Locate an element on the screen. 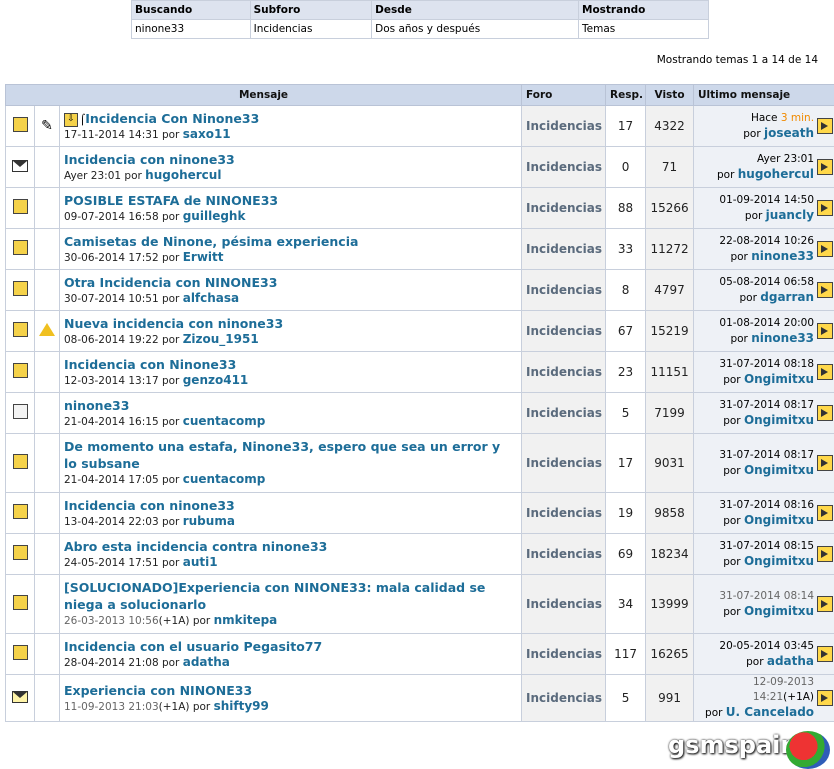  topic-author-link: shifty99 is located at coordinates (241, 706).